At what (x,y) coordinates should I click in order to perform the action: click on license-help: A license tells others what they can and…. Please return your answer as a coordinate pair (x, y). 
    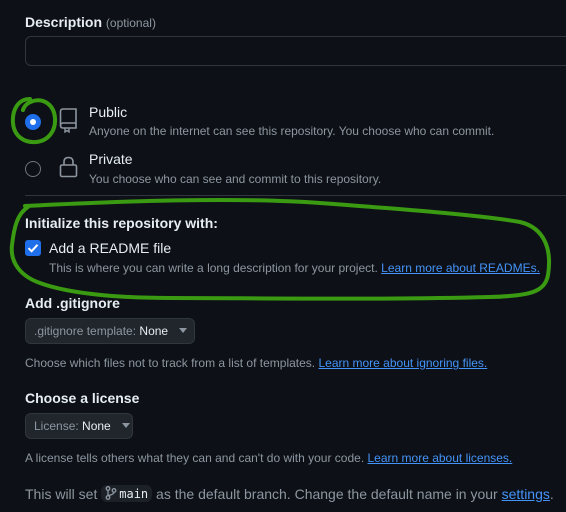
    Looking at the image, I should click on (268, 458).